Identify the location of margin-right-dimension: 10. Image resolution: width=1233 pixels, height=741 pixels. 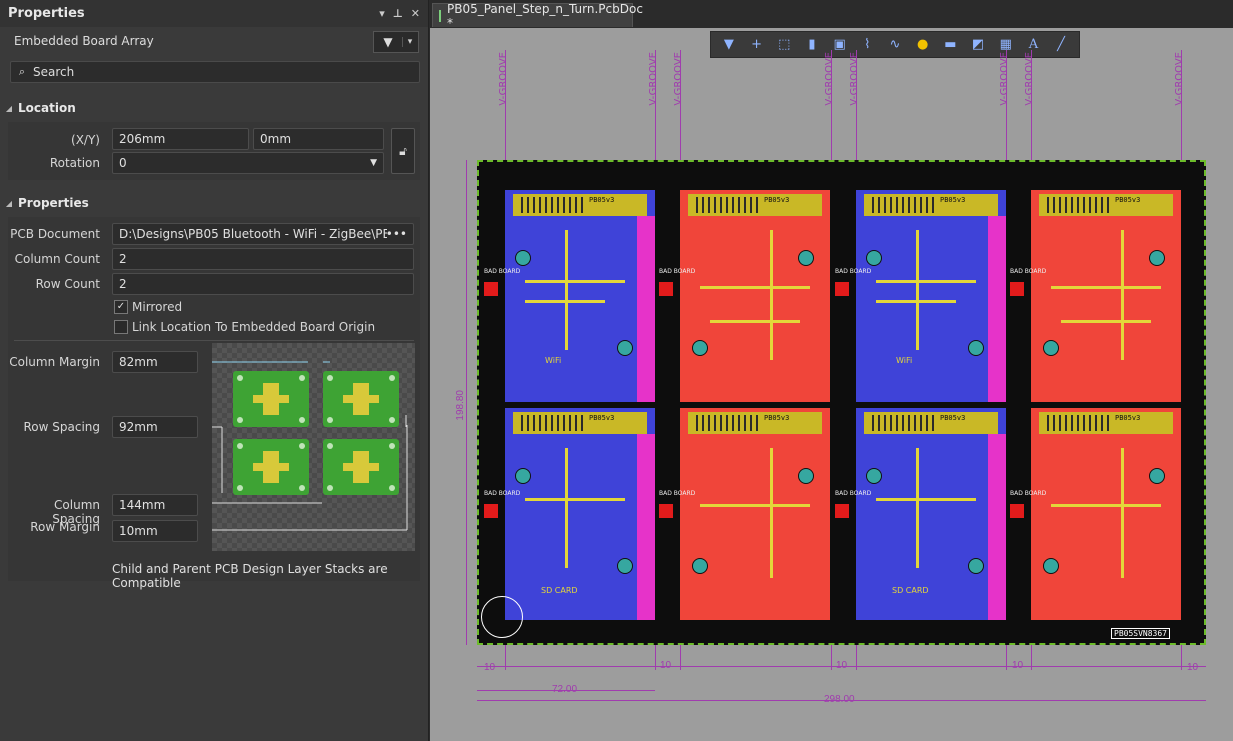
(1193, 667).